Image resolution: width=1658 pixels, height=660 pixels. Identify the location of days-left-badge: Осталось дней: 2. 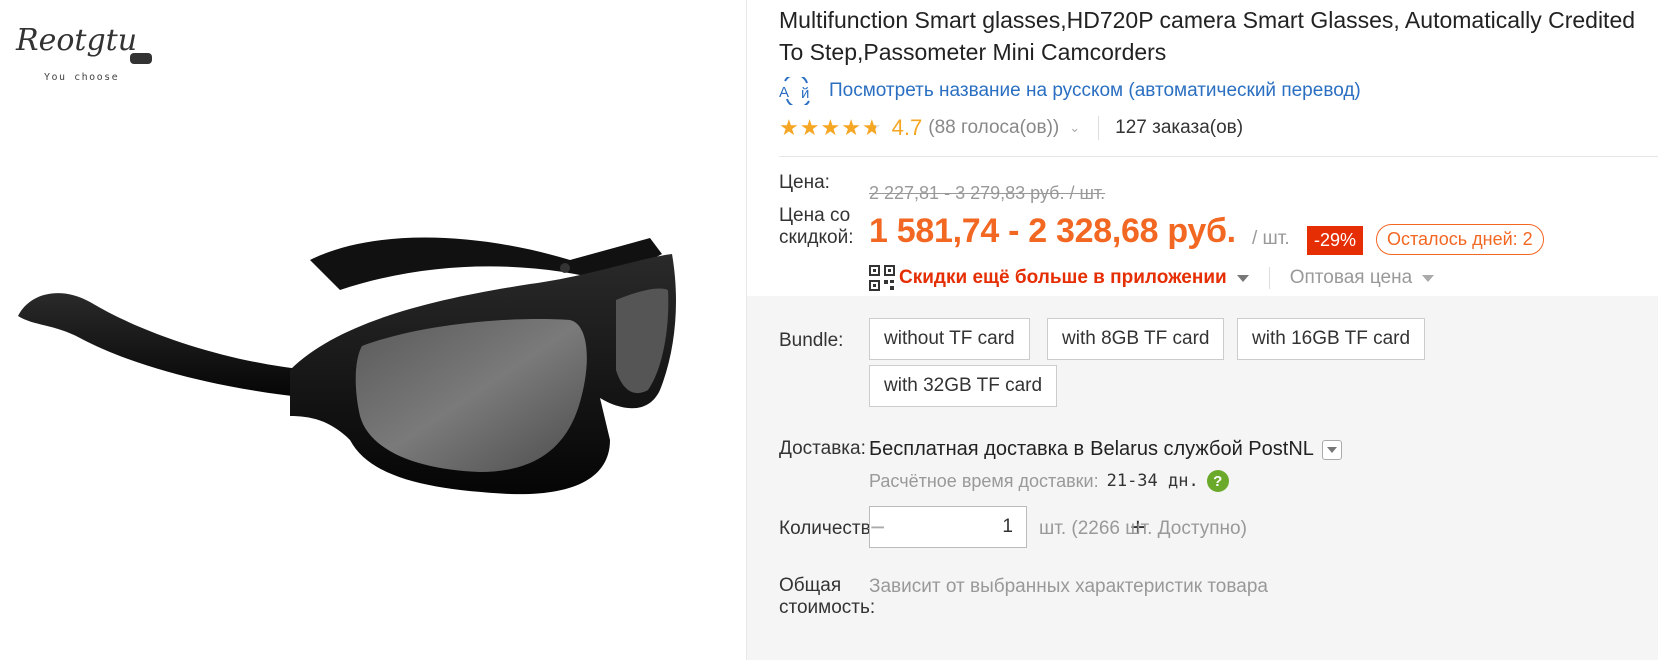
(1460, 239).